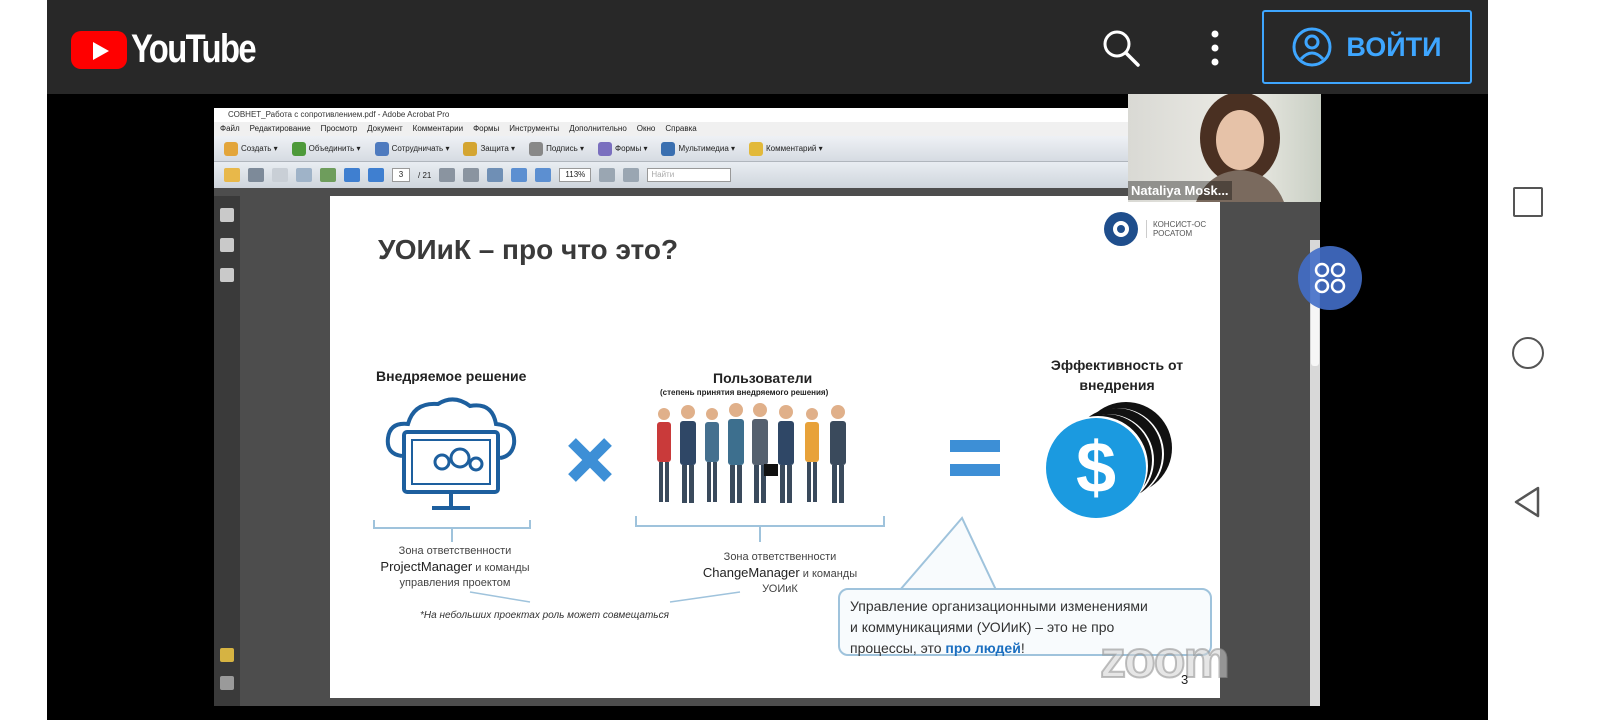 The height and width of the screenshot is (720, 1600). Describe the element at coordinates (227, 683) in the screenshot. I see `attachments-paperclip-icon` at that location.